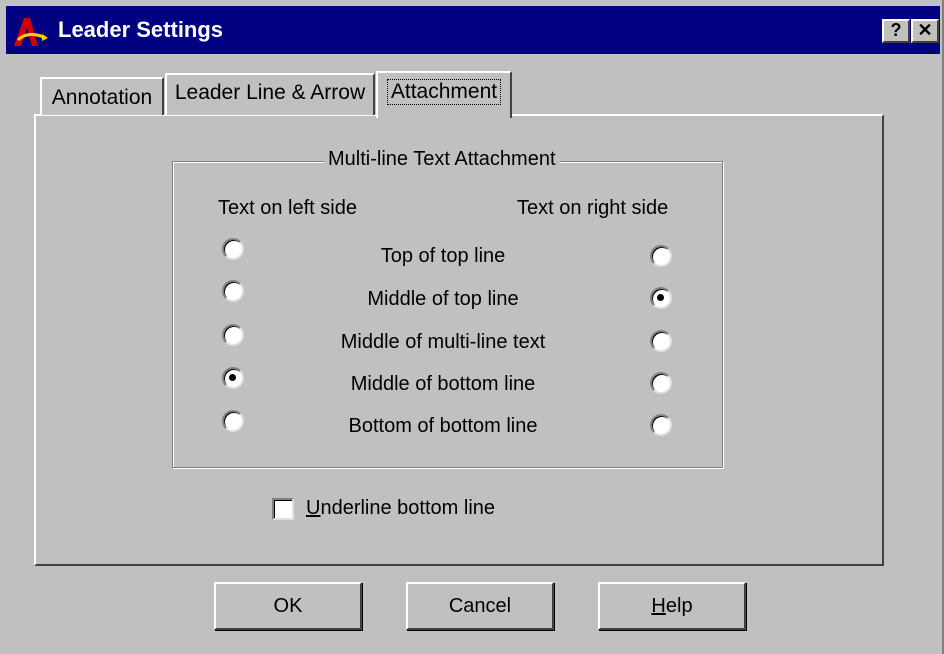 The width and height of the screenshot is (944, 654). What do you see at coordinates (442, 159) in the screenshot?
I see `group-title: Multi-line Text Attachment` at bounding box center [442, 159].